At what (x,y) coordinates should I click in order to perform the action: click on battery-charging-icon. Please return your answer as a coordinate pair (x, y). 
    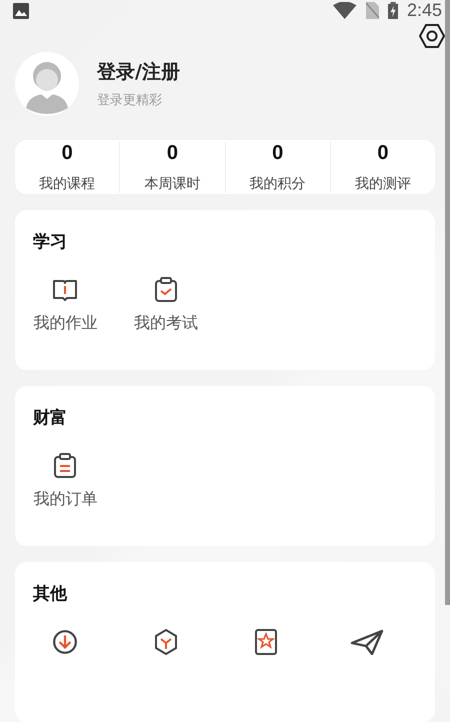
    Looking at the image, I should click on (393, 10).